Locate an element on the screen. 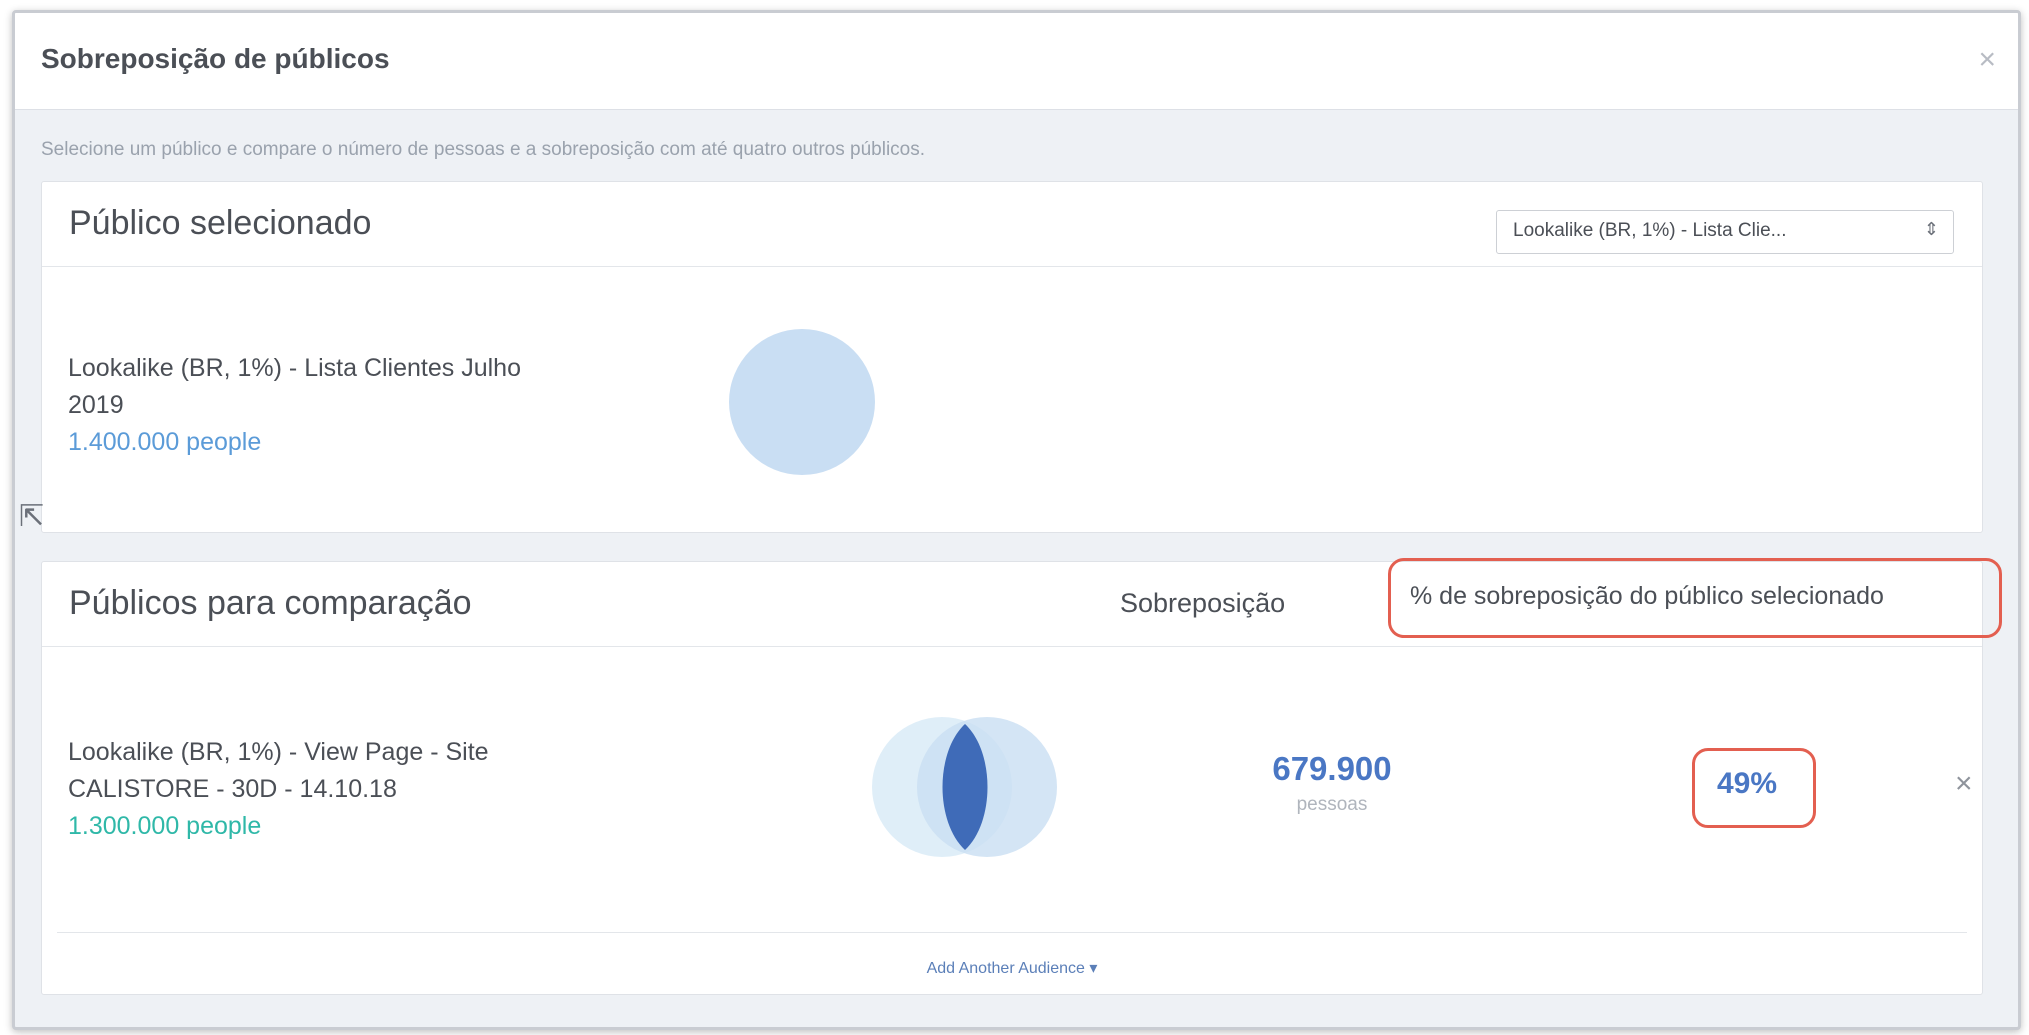 The width and height of the screenshot is (2029, 1035). row-divider is located at coordinates (1012, 932).